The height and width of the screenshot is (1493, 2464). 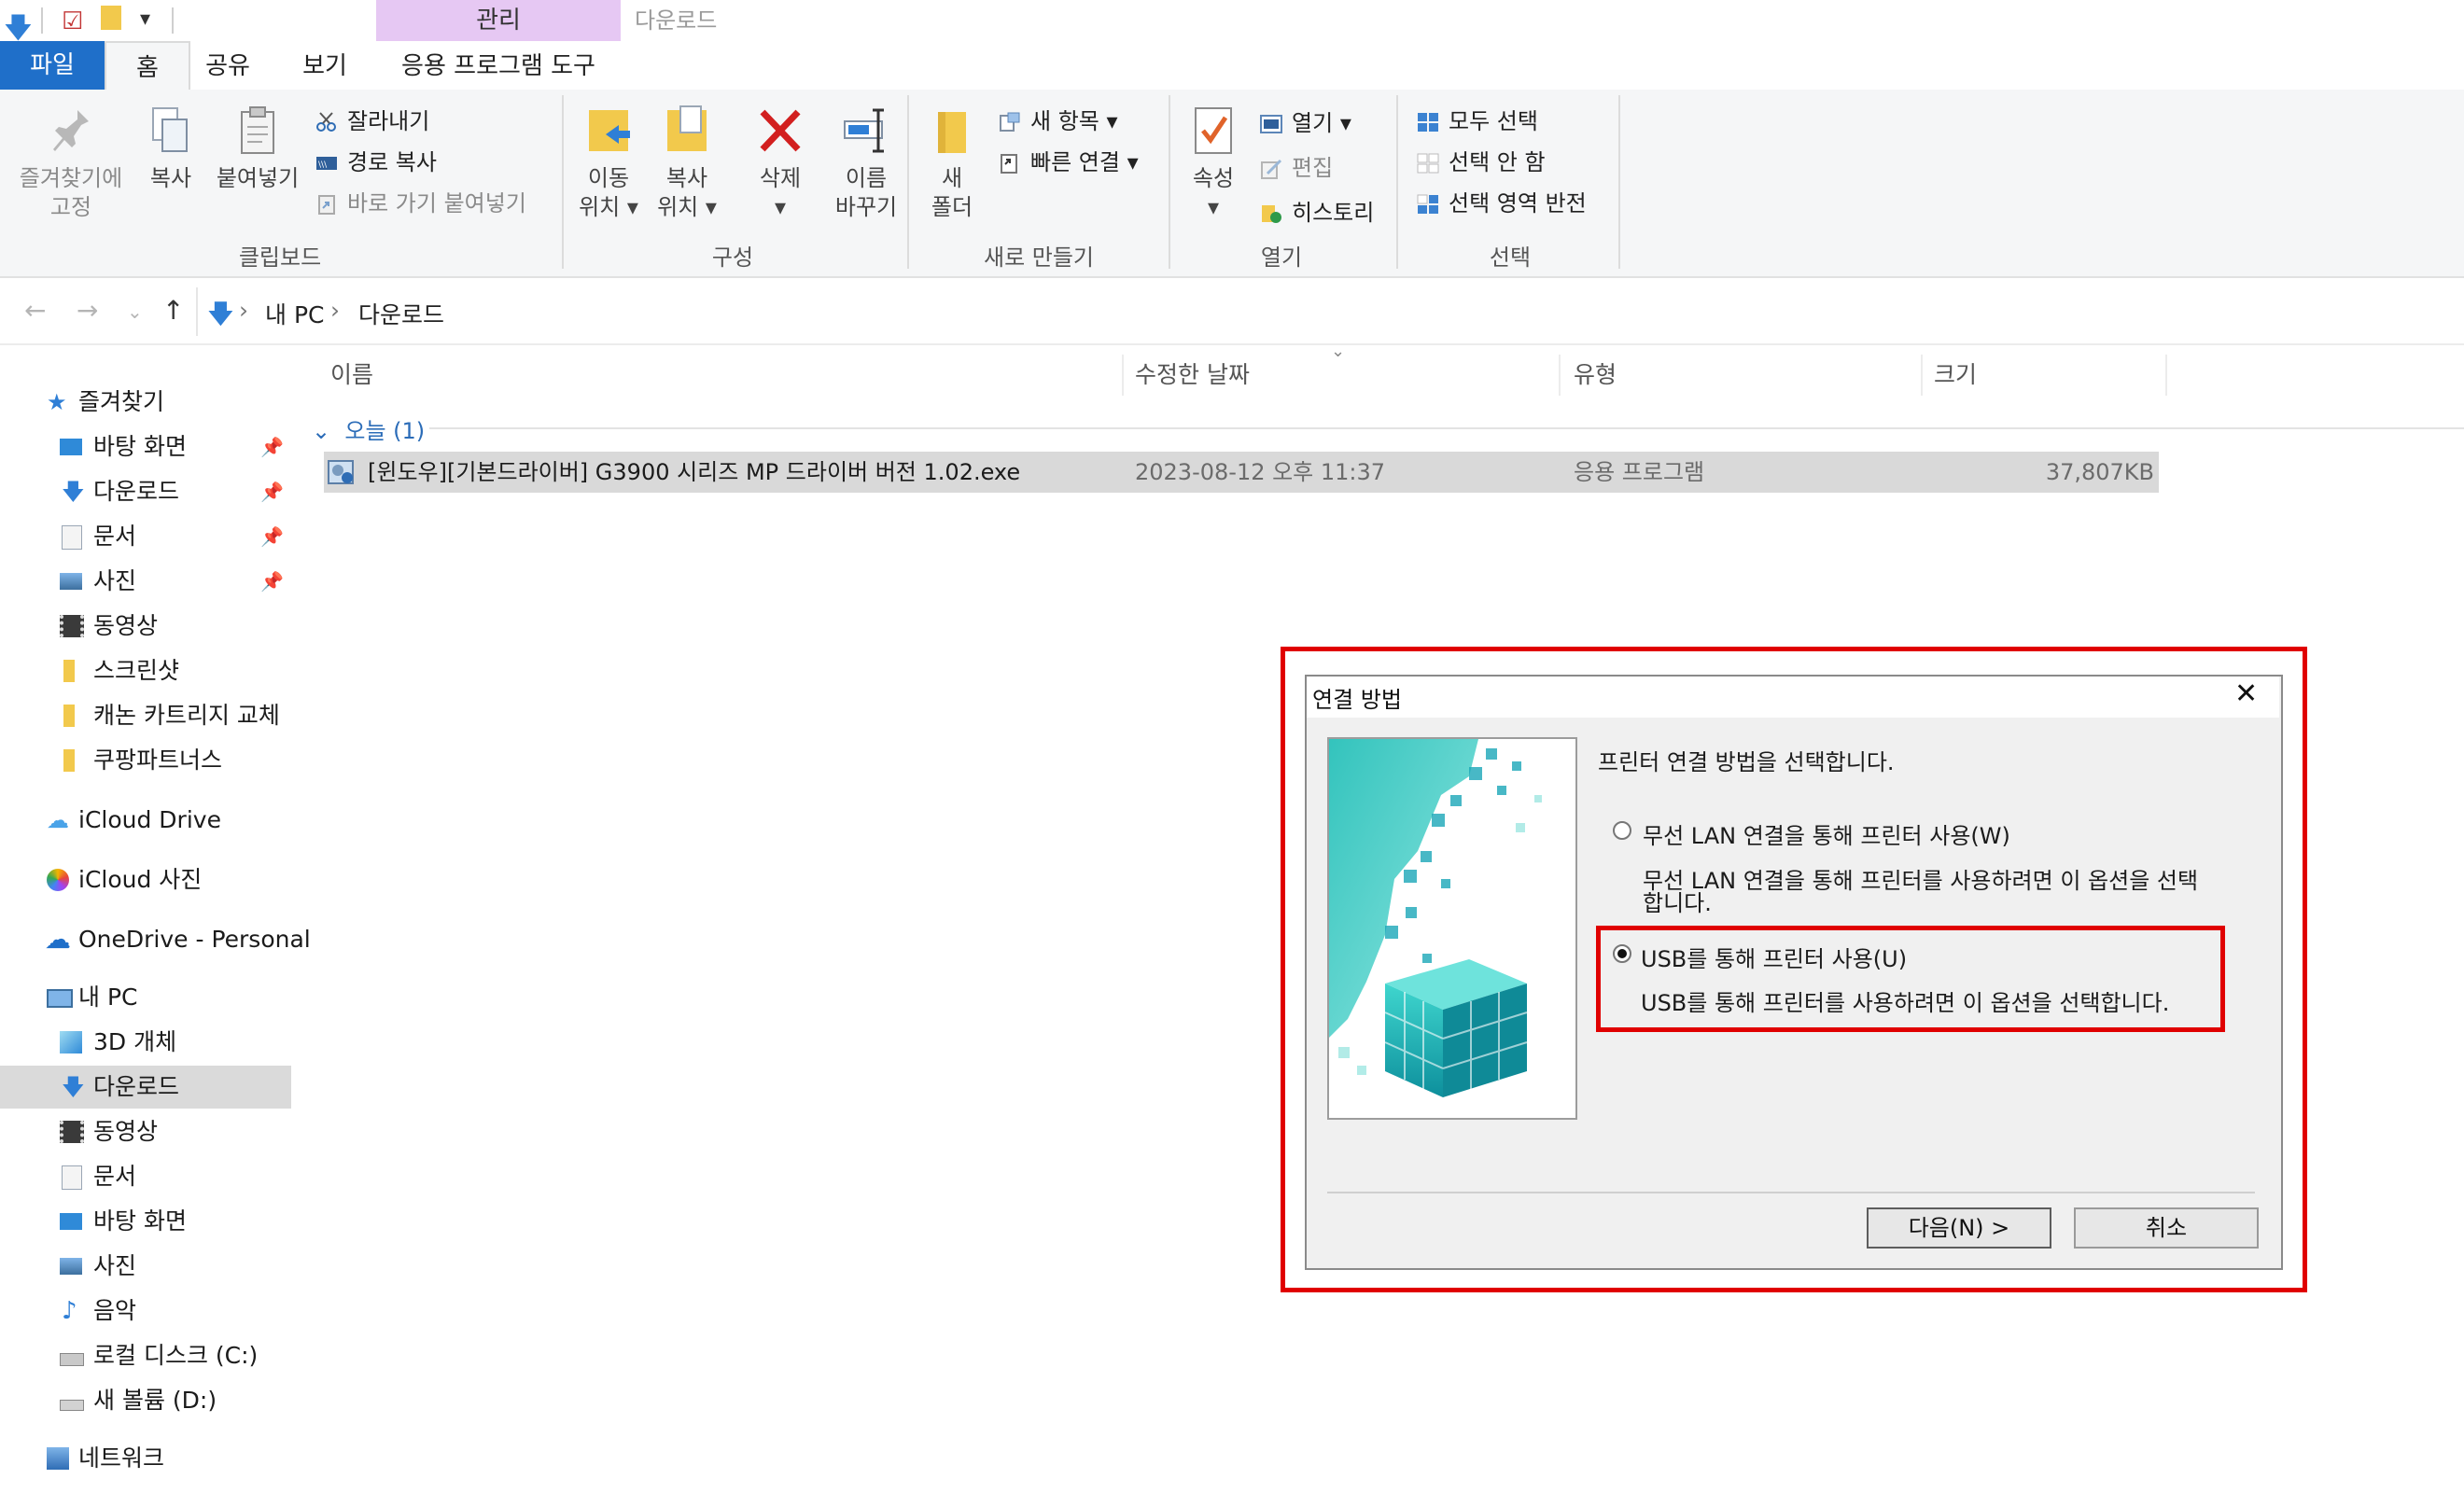 What do you see at coordinates (1192, 375) in the screenshot?
I see `column-header-modified: 수정한 날짜` at bounding box center [1192, 375].